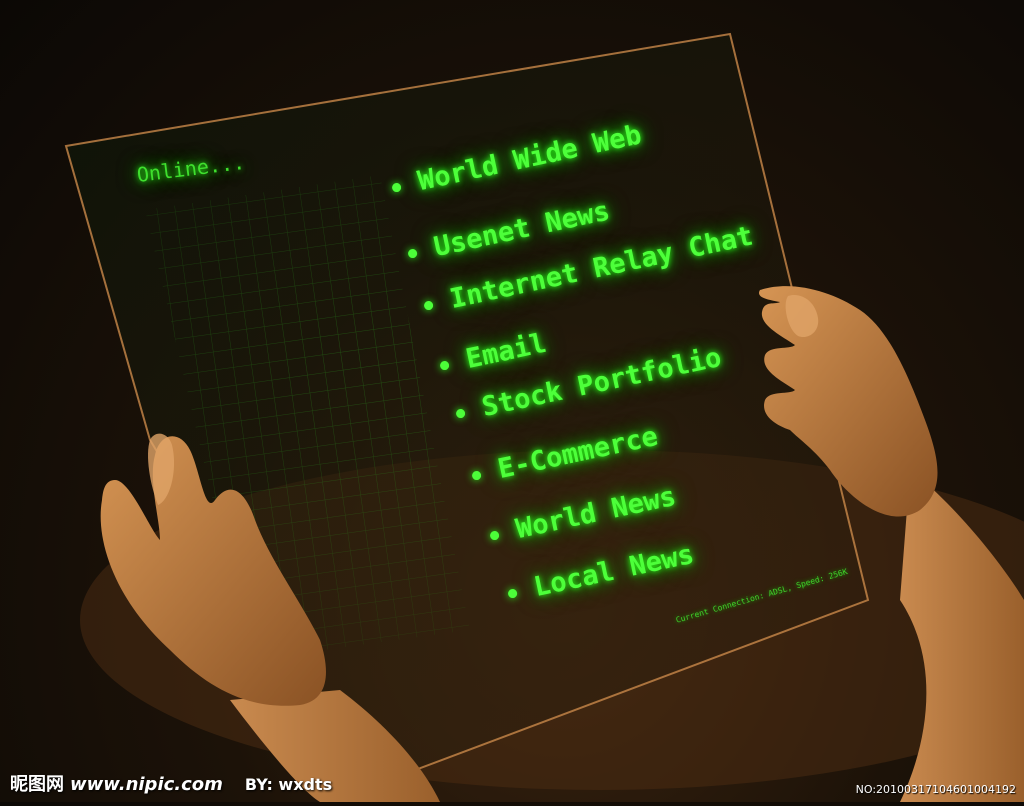  What do you see at coordinates (37, 784) in the screenshot?
I see `watermark-brand: 昵图网` at bounding box center [37, 784].